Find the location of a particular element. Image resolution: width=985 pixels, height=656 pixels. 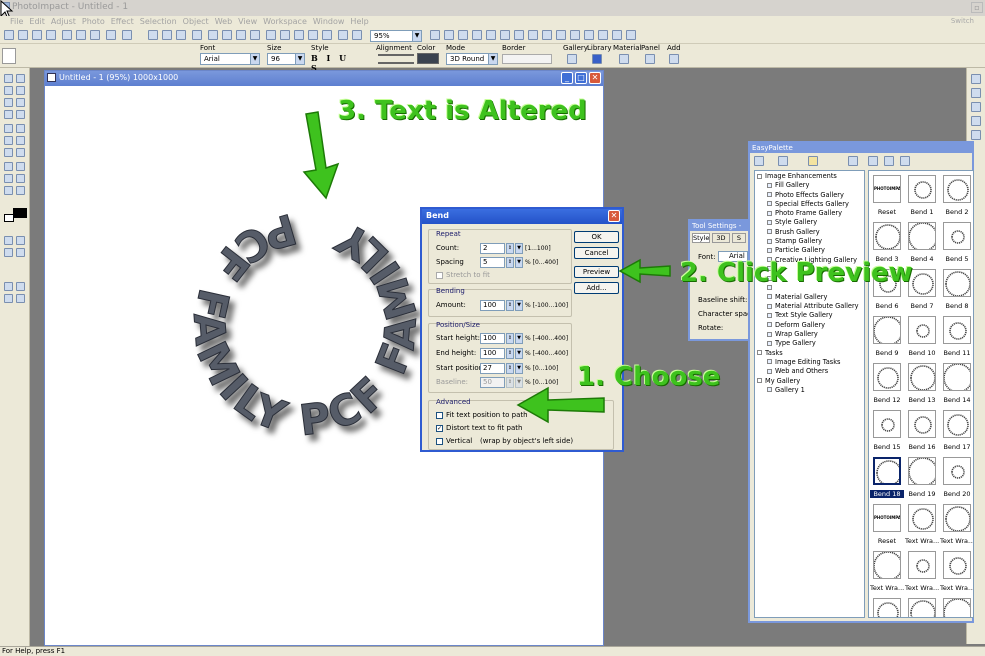

background-color is located at coordinates (9, 218).